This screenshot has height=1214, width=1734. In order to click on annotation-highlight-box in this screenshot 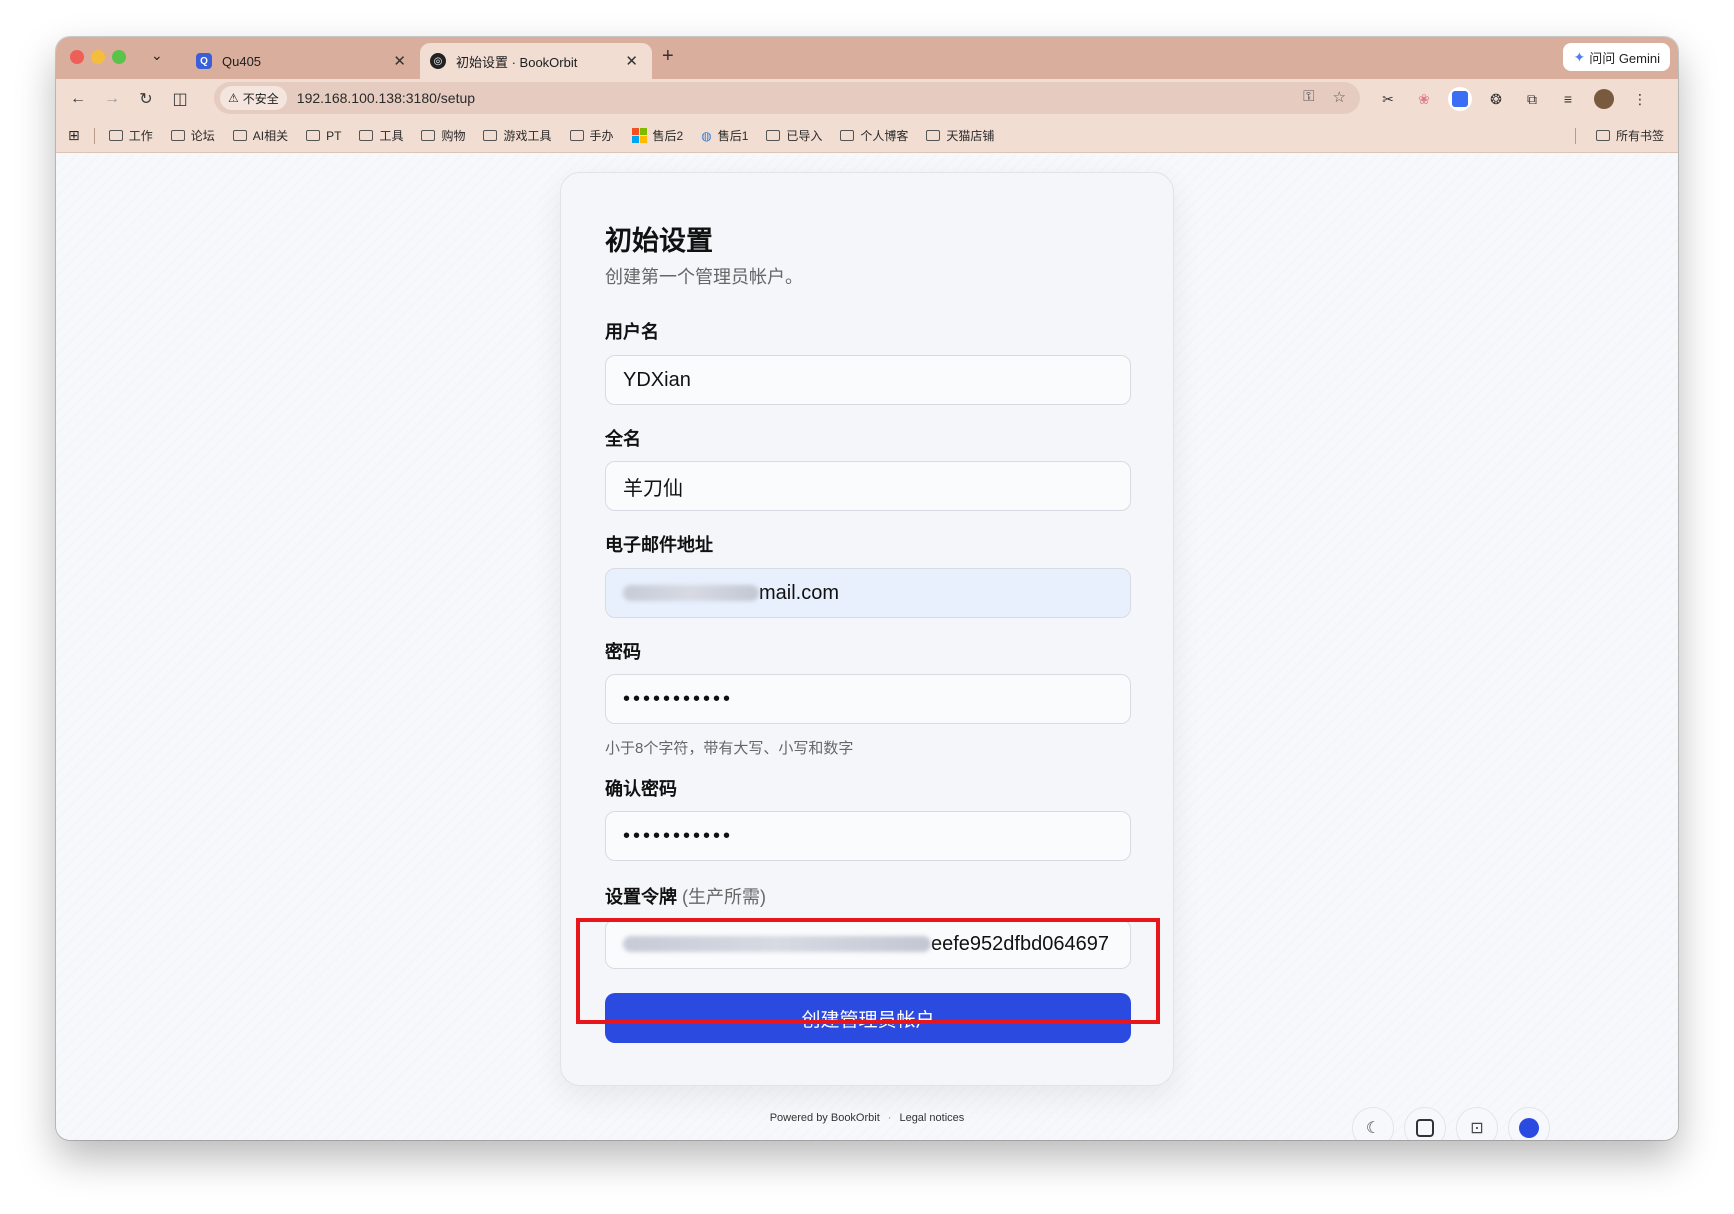, I will do `click(868, 971)`.